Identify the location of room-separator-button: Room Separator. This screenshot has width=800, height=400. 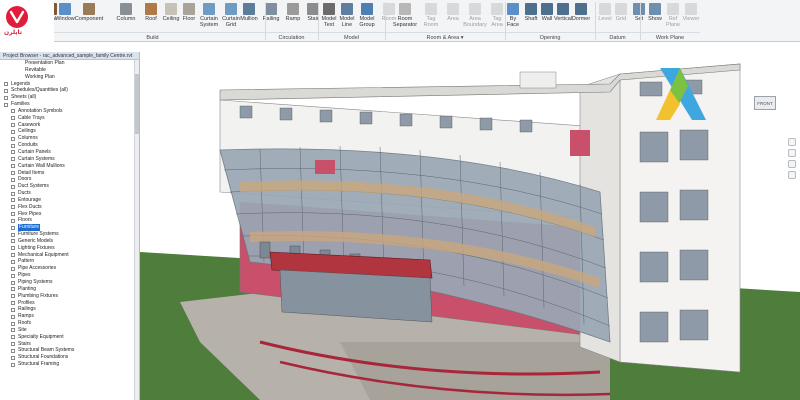
(405, 16).